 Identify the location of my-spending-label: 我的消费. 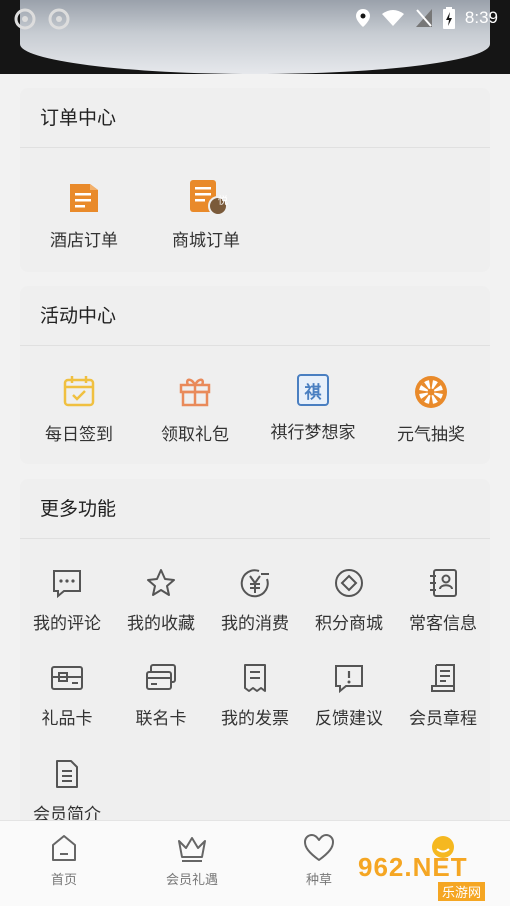
(255, 624).